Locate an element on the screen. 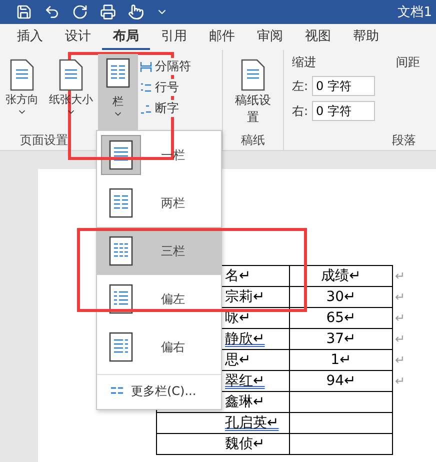 The width and height of the screenshot is (436, 462). menu-item: 偏右 is located at coordinates (159, 347).